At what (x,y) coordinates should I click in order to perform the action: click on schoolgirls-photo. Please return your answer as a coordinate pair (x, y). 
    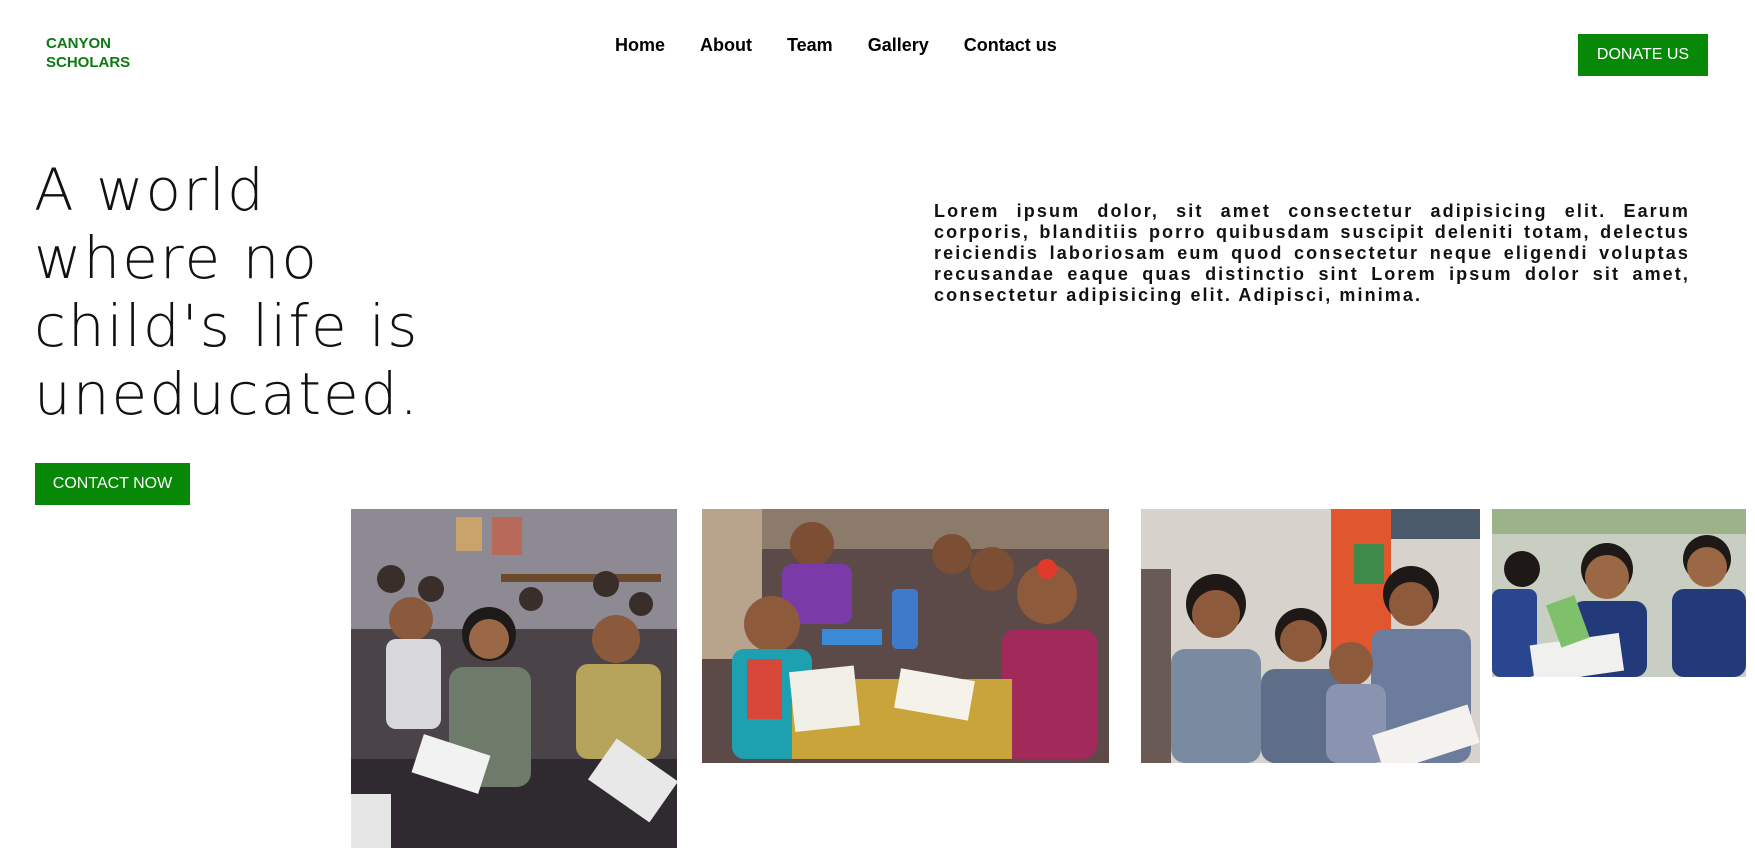
    Looking at the image, I should click on (1619, 593).